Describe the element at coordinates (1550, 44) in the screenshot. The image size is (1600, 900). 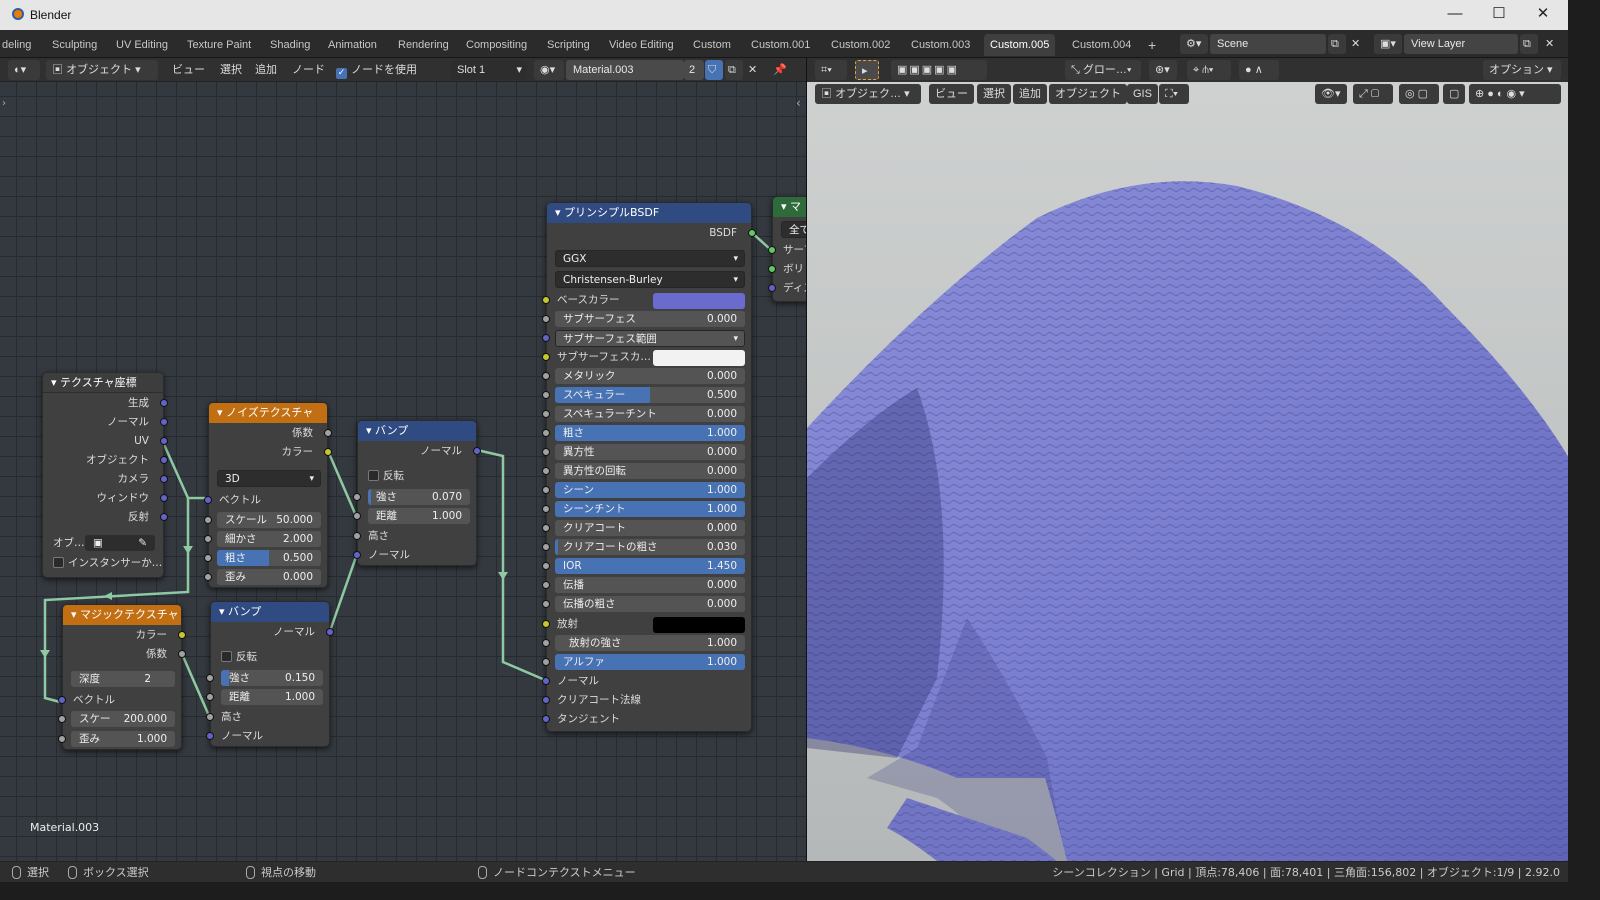
I see `delete-view-layer-icon: ✕` at that location.